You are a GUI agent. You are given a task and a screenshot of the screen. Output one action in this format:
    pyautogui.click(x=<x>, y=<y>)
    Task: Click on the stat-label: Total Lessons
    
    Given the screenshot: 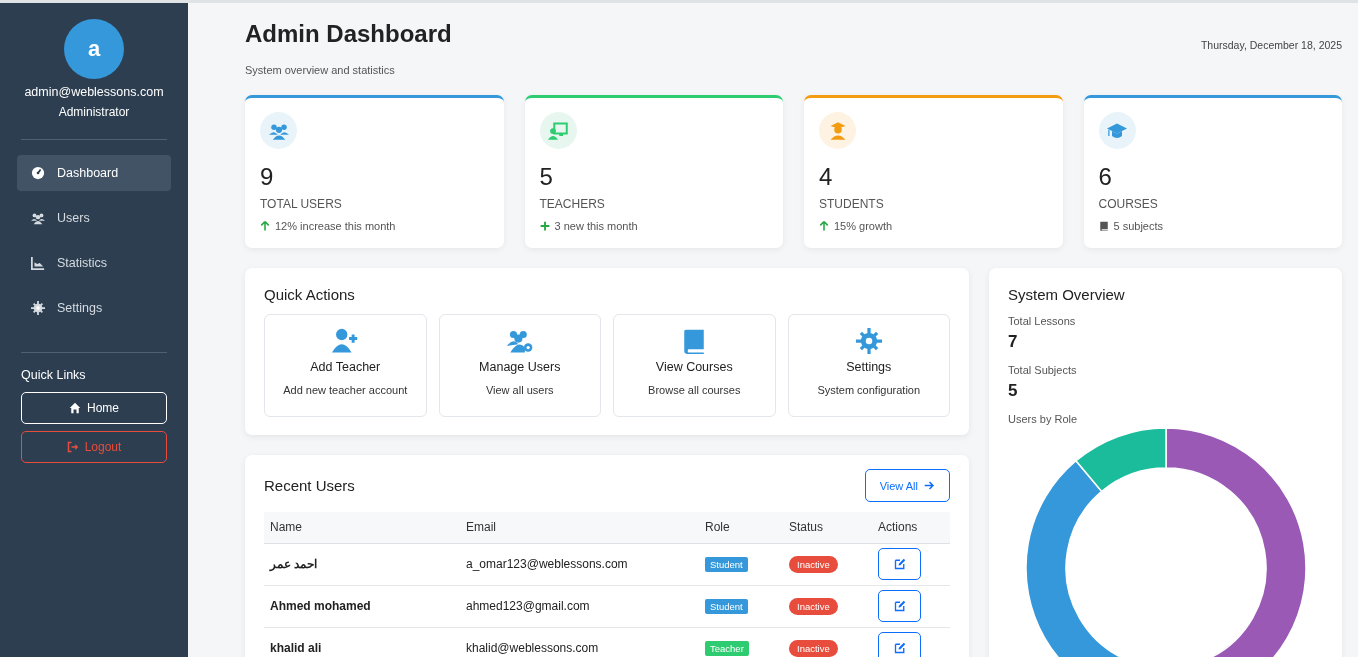 What is the action you would take?
    pyautogui.click(x=1042, y=321)
    